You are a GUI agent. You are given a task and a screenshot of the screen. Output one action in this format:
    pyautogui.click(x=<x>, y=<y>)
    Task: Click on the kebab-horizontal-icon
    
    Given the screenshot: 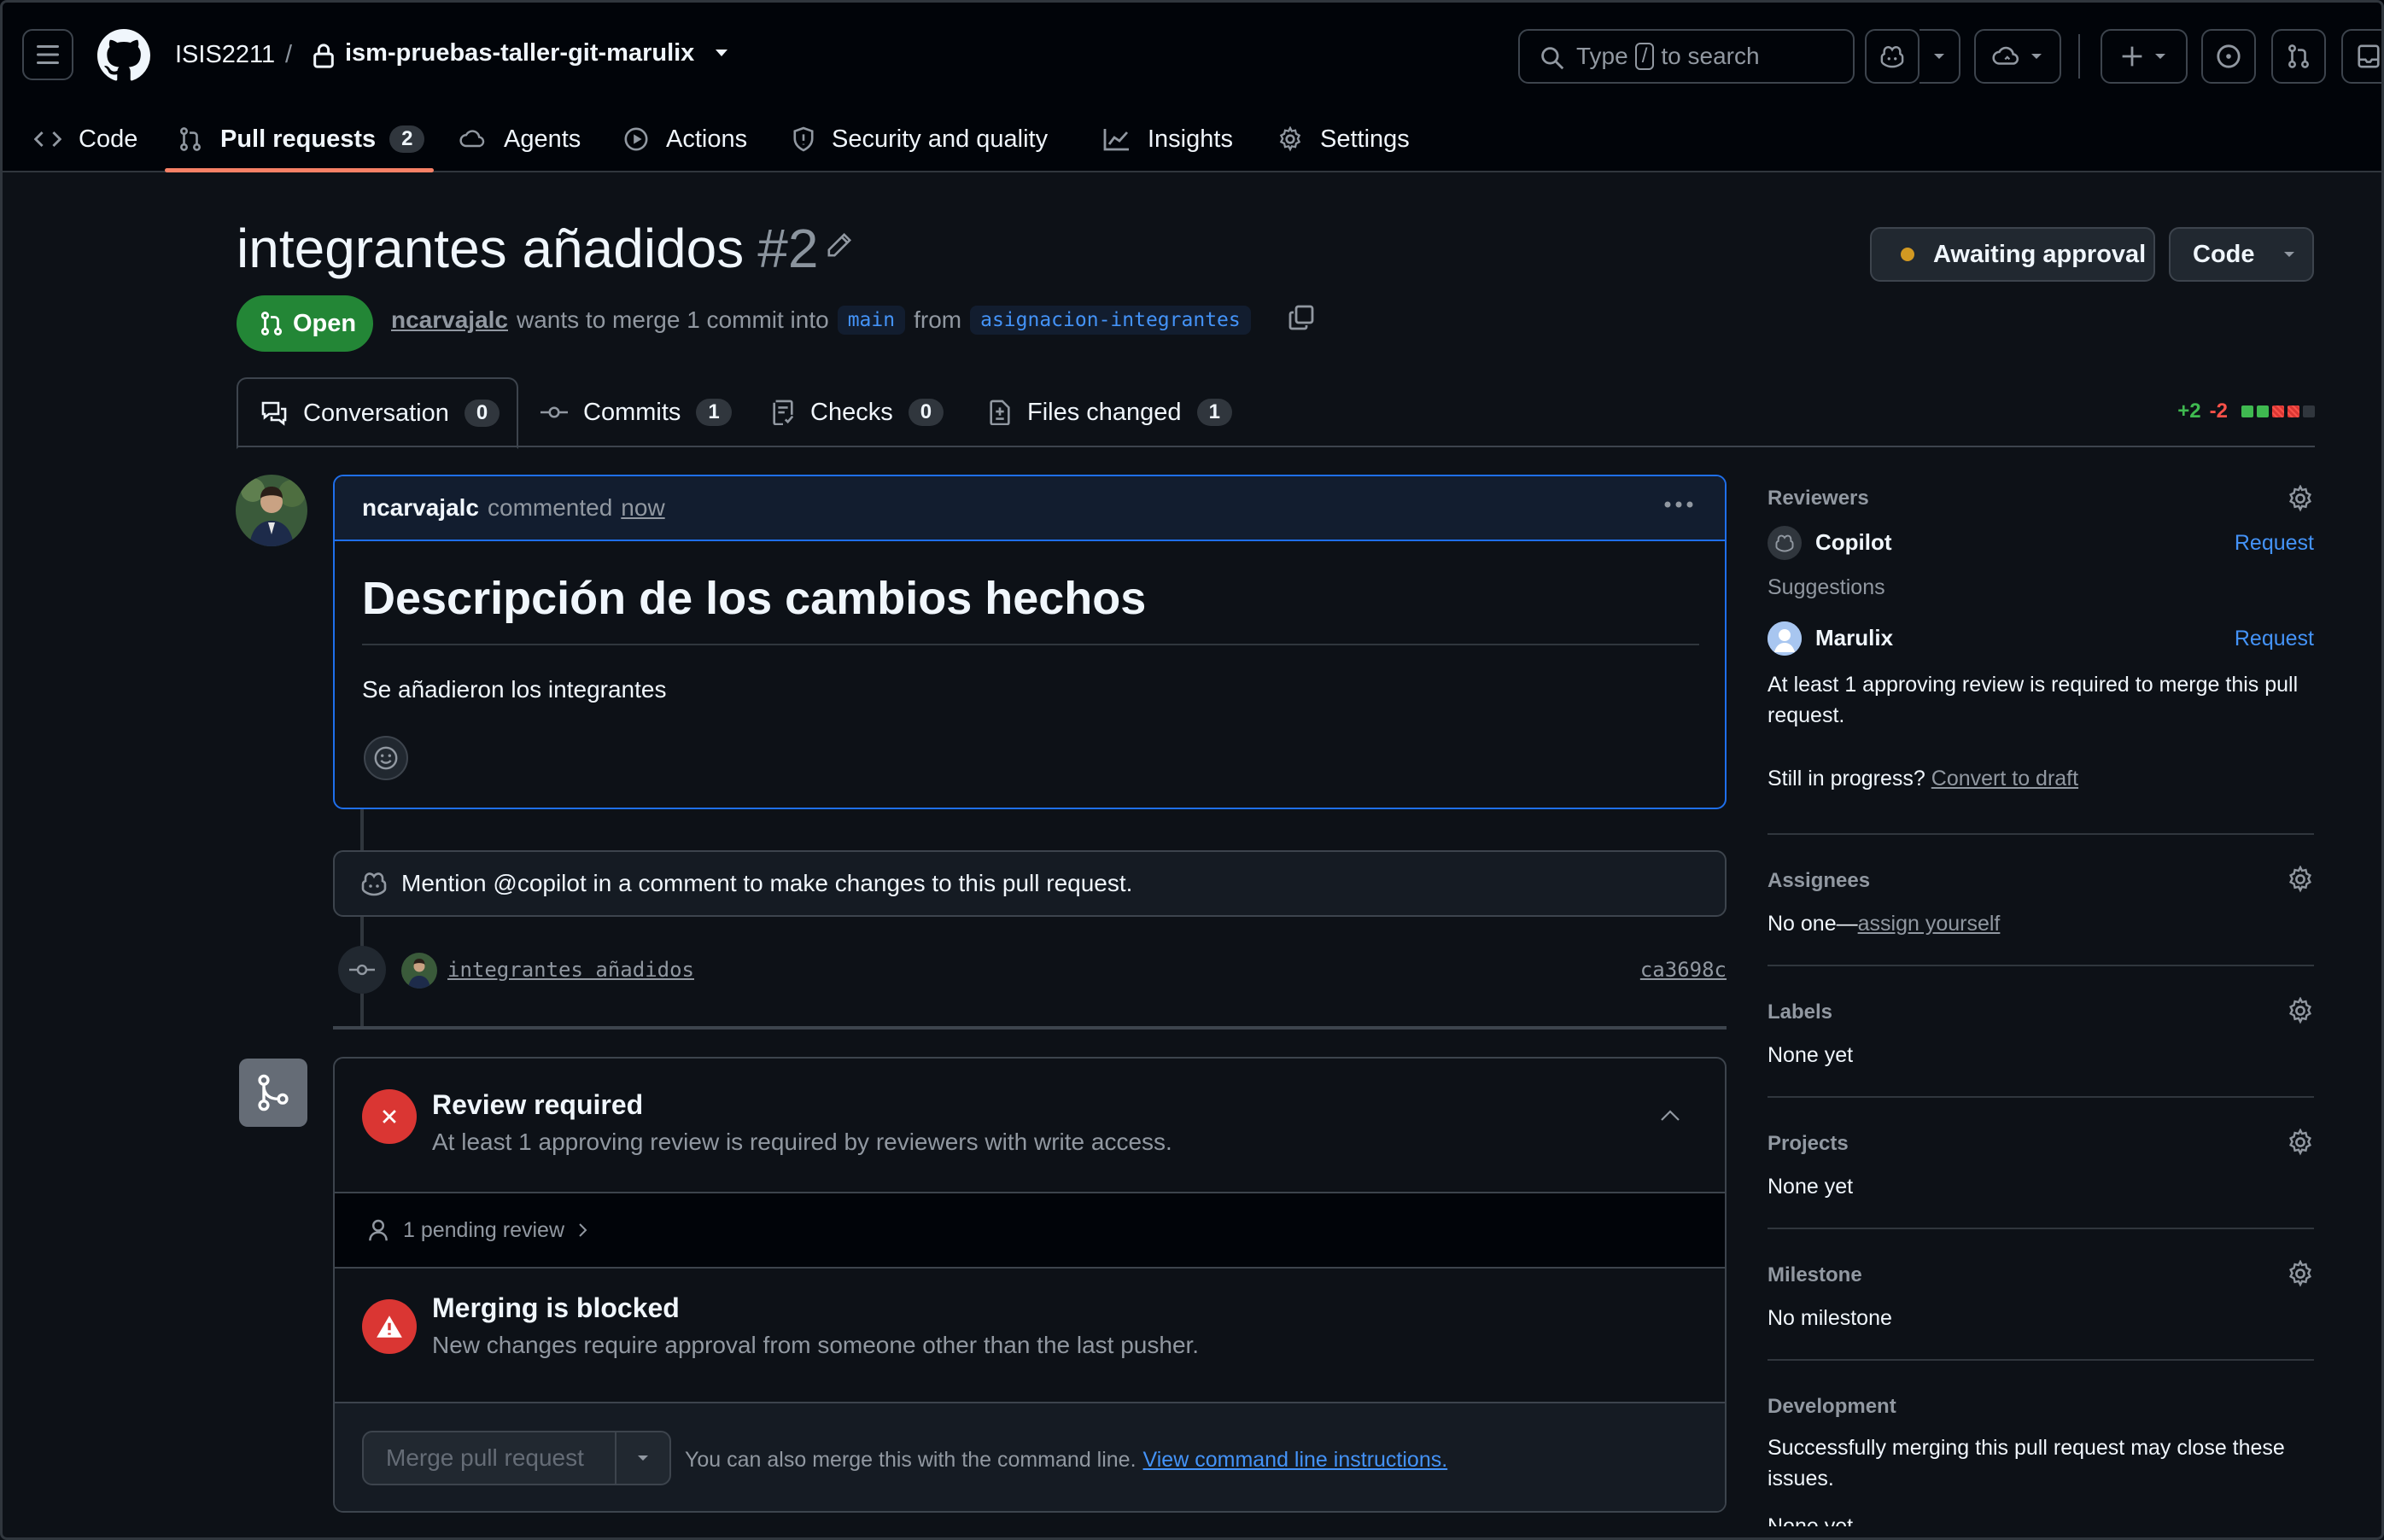 What is the action you would take?
    pyautogui.click(x=1678, y=504)
    